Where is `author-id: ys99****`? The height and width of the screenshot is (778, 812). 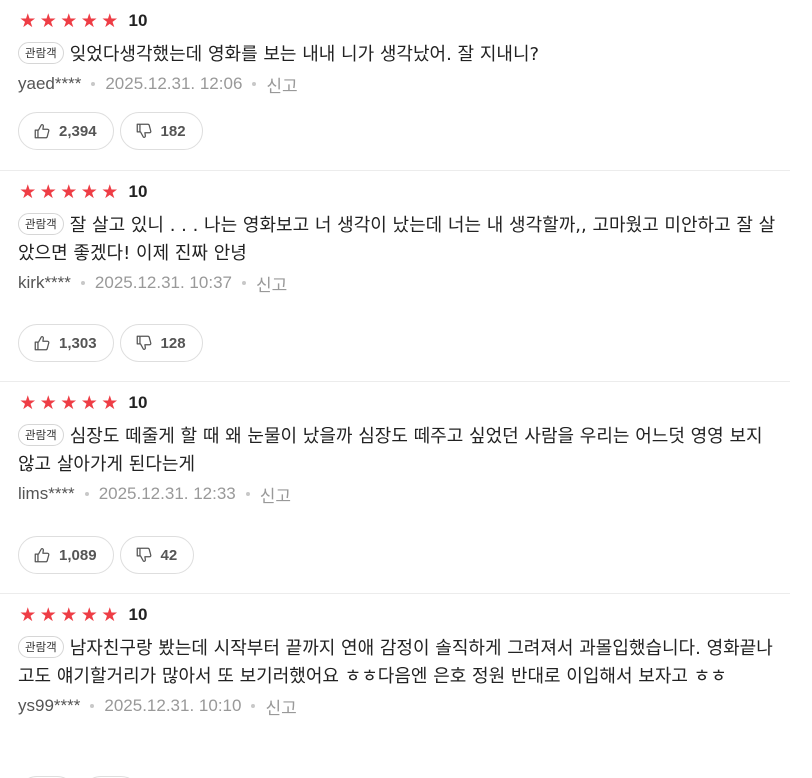
author-id: ys99**** is located at coordinates (49, 705).